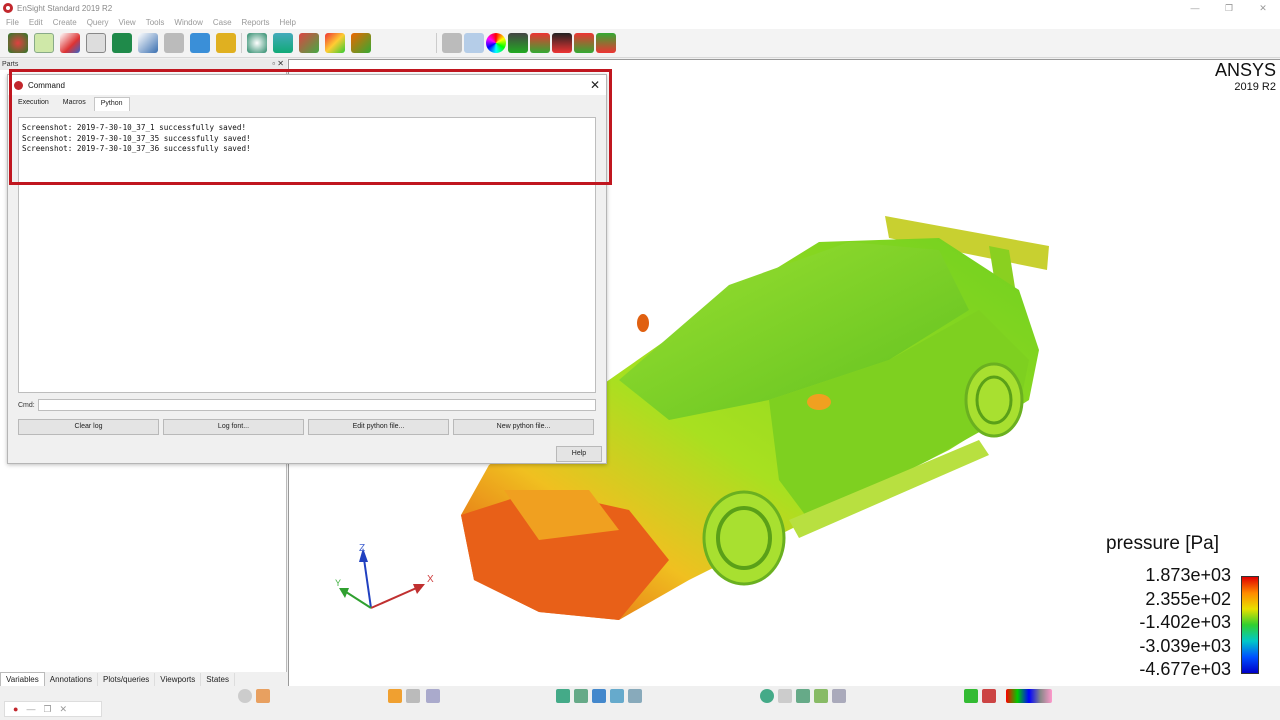  Describe the element at coordinates (606, 43) in the screenshot. I see `display-icon` at that location.